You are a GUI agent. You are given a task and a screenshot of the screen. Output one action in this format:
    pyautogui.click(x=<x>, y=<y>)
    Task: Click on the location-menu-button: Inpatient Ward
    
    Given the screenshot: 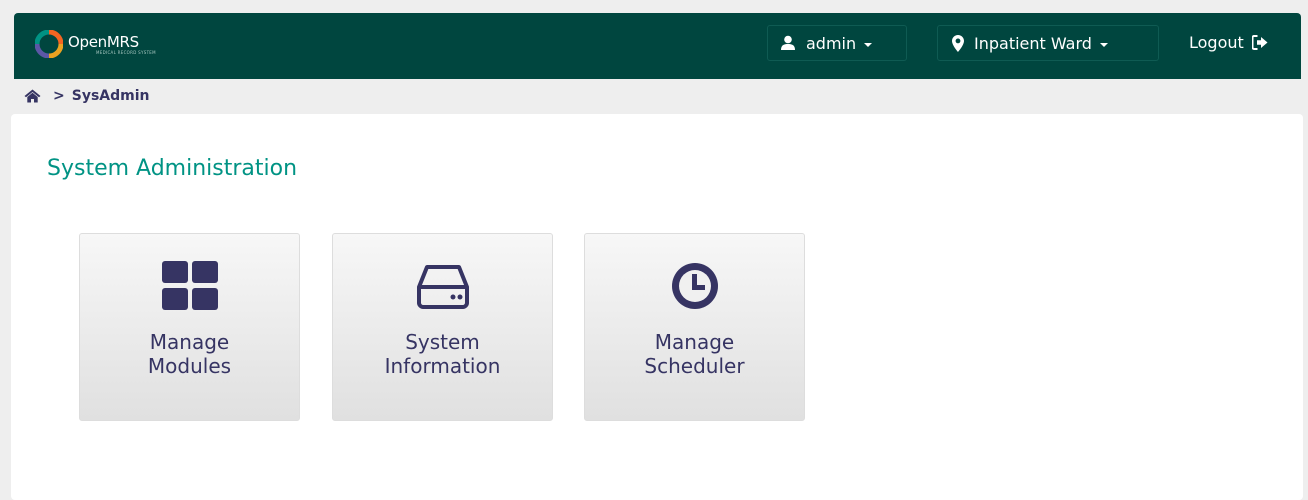 What is the action you would take?
    pyautogui.click(x=1048, y=43)
    